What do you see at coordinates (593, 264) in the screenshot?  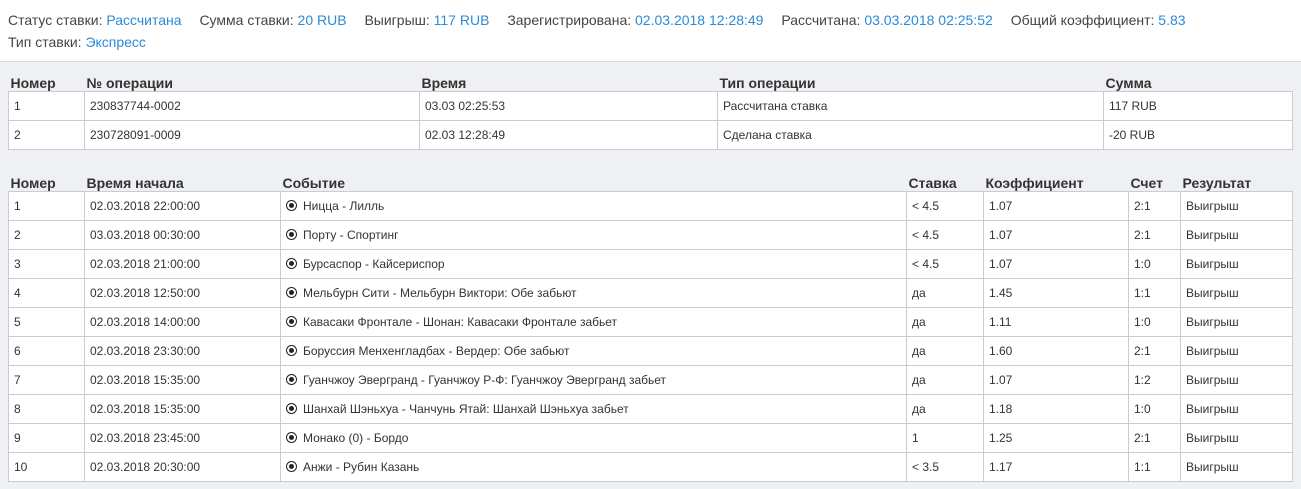 I see `event-name-cell: Бурсаспор - Кайсериспор` at bounding box center [593, 264].